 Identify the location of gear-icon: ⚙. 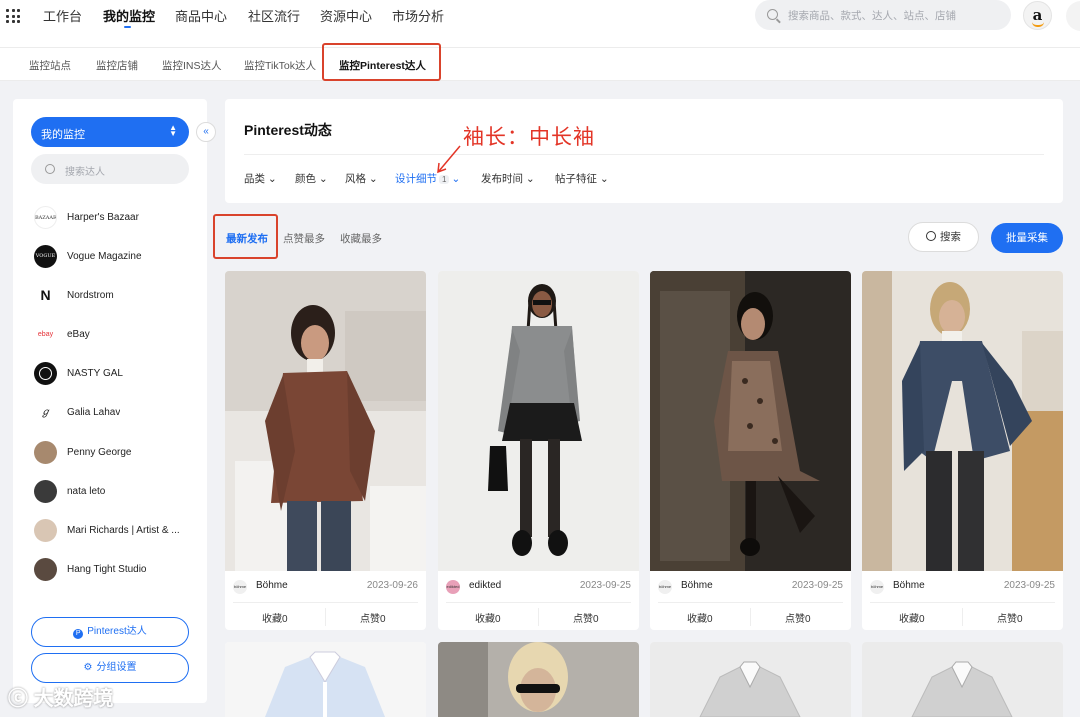
(88, 667).